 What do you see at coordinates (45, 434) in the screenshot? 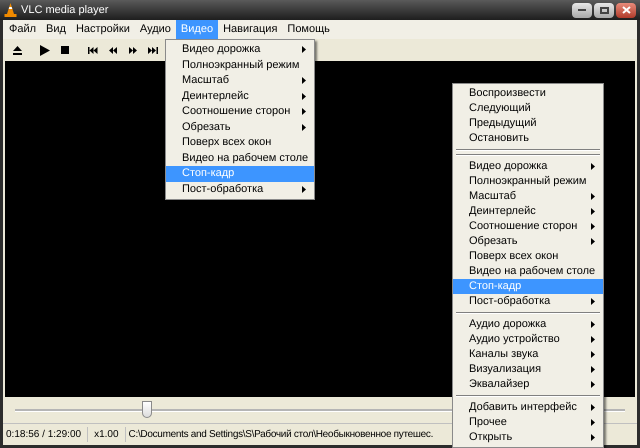
I see `time-display: 0:18:56 / 1:29:00` at bounding box center [45, 434].